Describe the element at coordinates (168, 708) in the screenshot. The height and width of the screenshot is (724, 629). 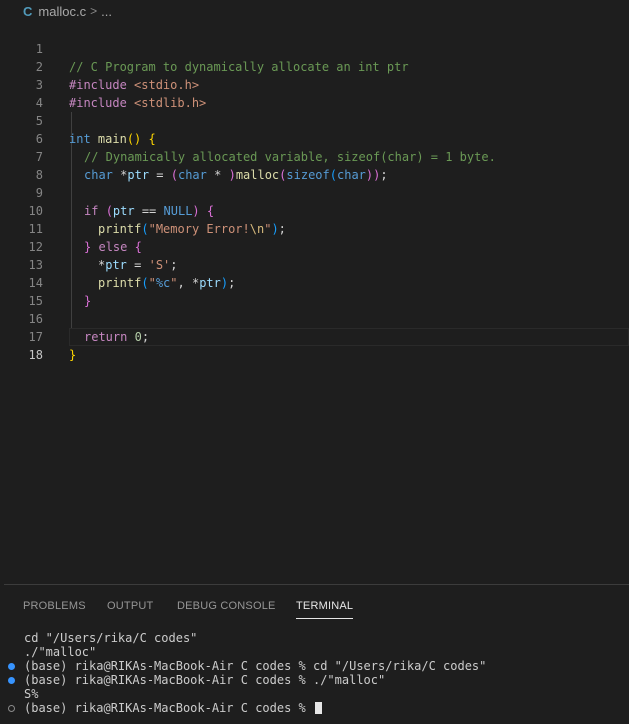
I see `terminal-prompt: (base) rika@RIKAs-MacBook-Air C codes %` at that location.